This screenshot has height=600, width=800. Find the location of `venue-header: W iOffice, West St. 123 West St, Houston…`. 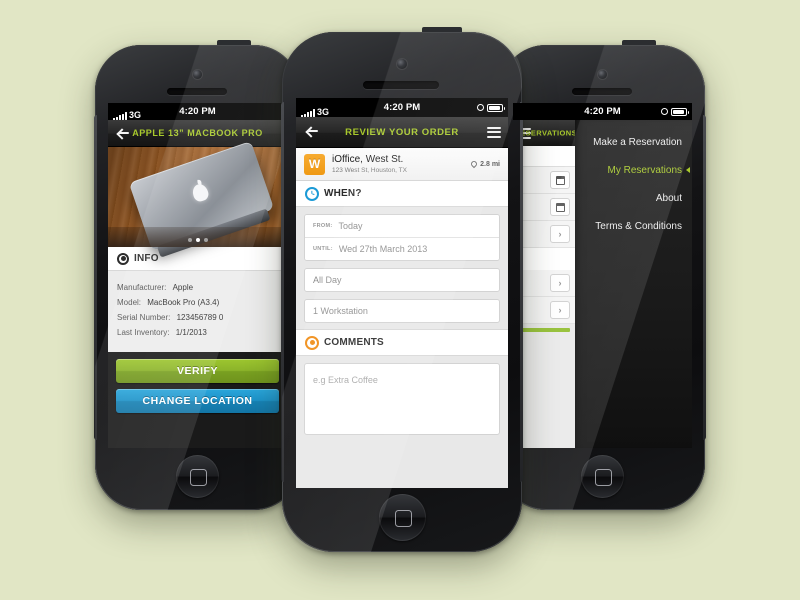

venue-header: W iOffice, West St. 123 West St, Houston… is located at coordinates (402, 164).